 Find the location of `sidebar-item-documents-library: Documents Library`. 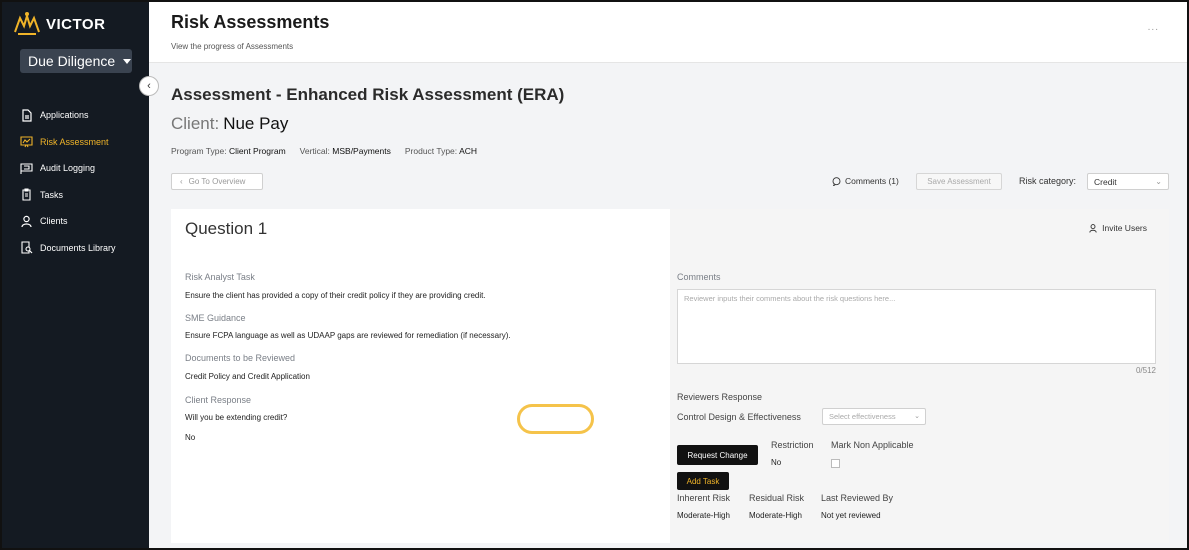

sidebar-item-documents-library: Documents Library is located at coordinates (68, 248).